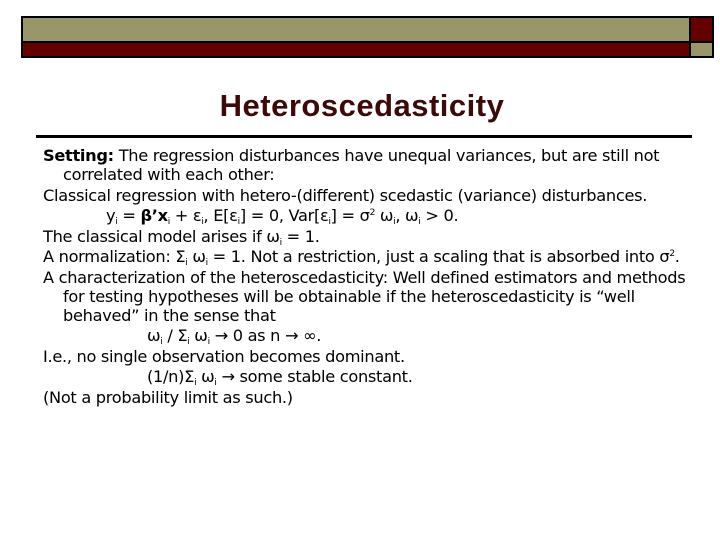 The image size is (720, 540). What do you see at coordinates (129, 215) in the screenshot?
I see `eq-equals: =` at bounding box center [129, 215].